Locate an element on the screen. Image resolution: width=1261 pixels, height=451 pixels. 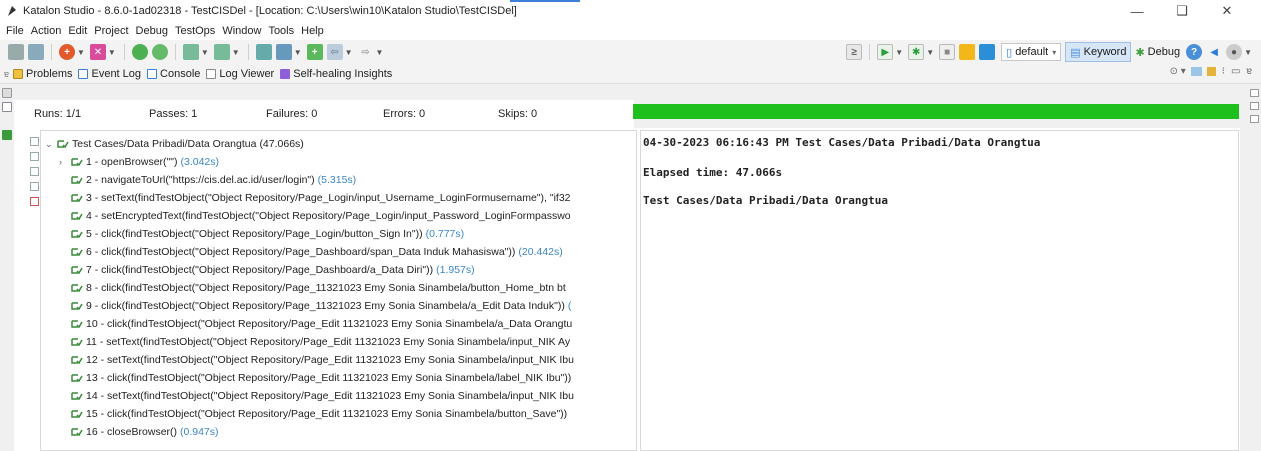
tab-event-log: Event Log is located at coordinates (109, 74).